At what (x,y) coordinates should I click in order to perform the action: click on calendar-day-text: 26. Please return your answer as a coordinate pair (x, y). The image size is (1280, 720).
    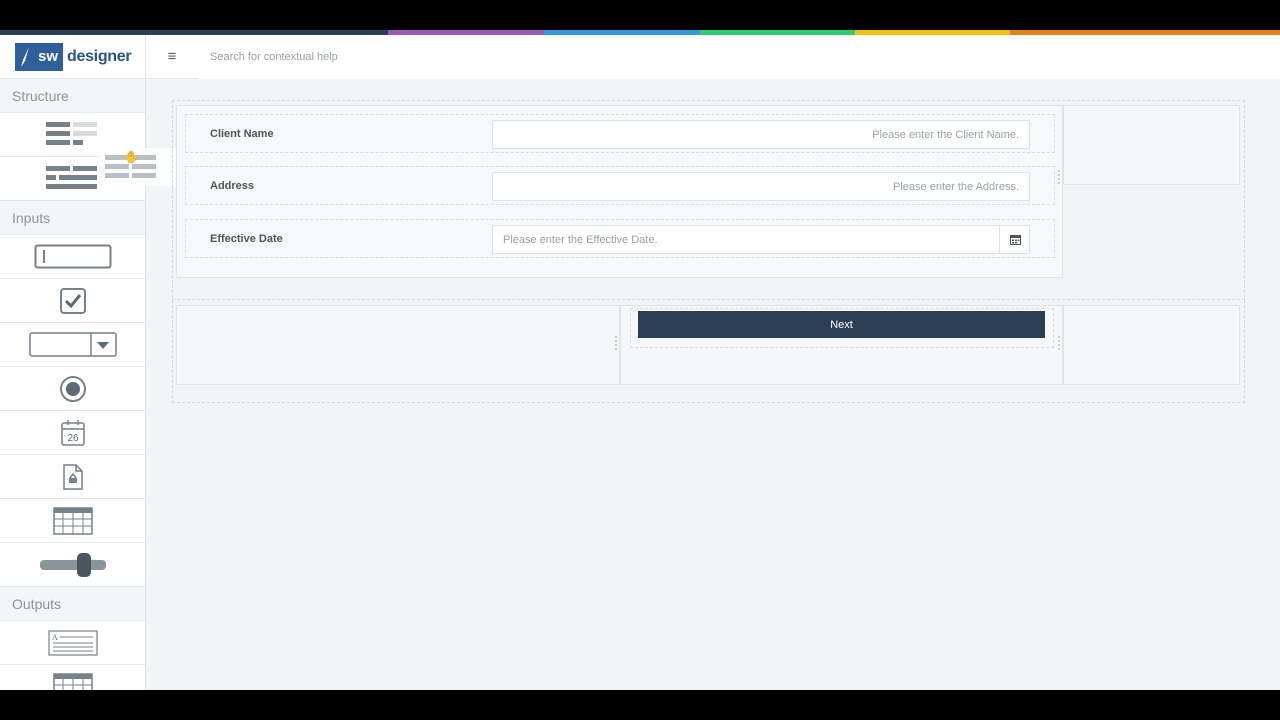
    Looking at the image, I should click on (73, 438).